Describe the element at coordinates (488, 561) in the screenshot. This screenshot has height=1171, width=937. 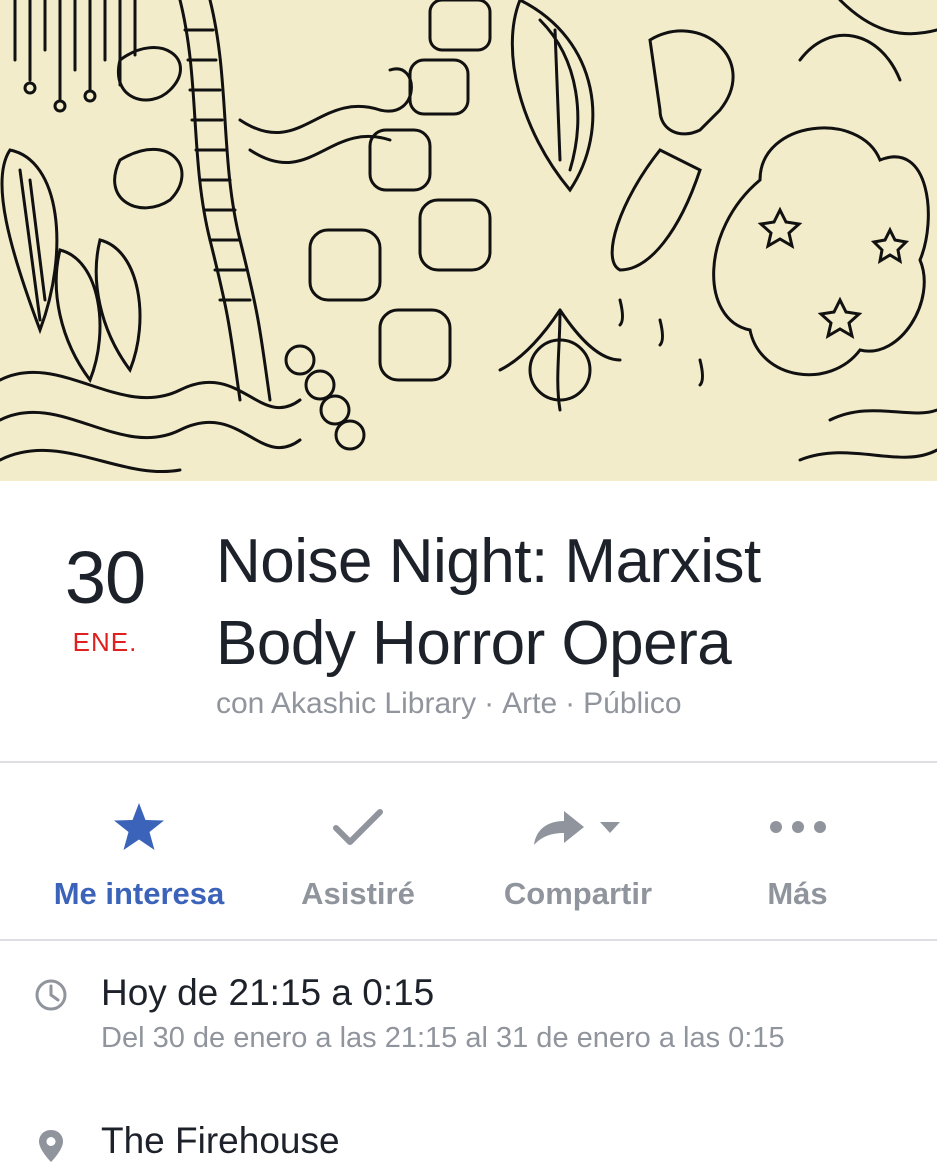
I see `event-title-line-1: Noise Night: Marxist` at that location.